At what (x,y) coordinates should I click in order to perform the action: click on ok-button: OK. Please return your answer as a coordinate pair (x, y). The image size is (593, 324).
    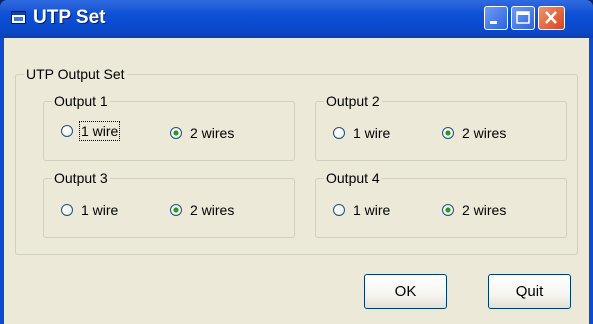
    Looking at the image, I should click on (405, 291).